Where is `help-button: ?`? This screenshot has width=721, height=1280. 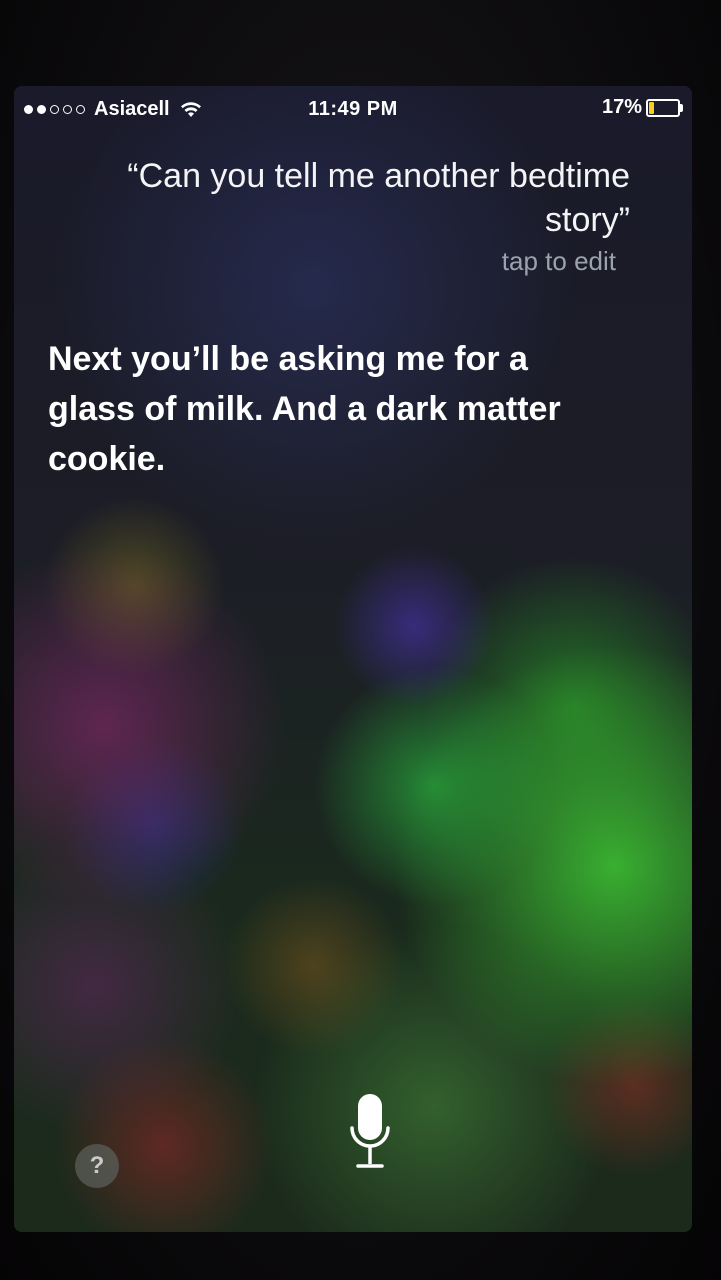
help-button: ? is located at coordinates (97, 1166).